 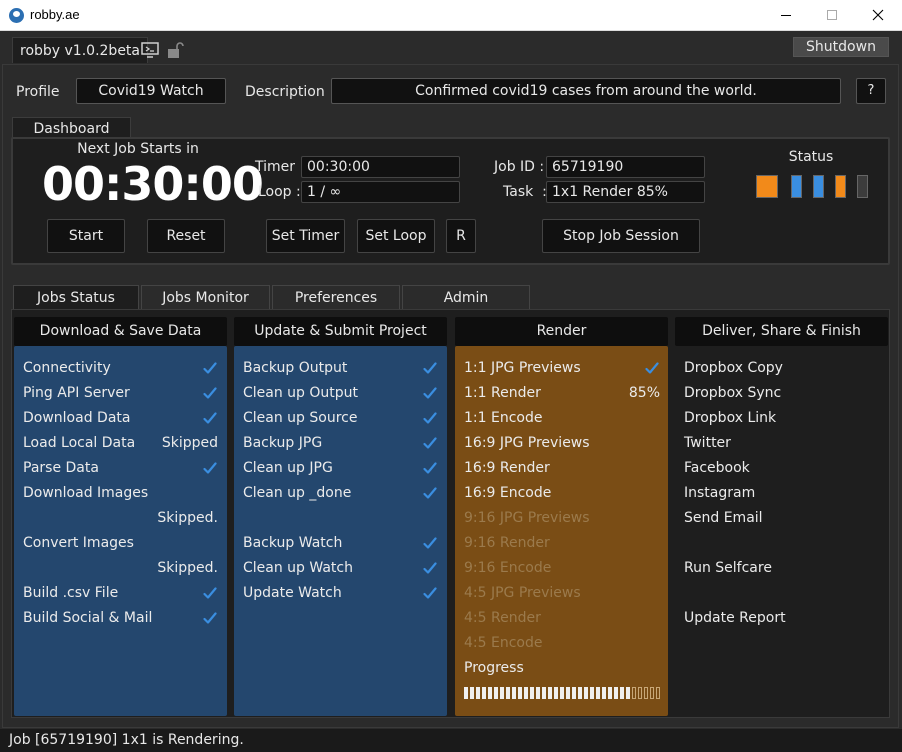 I want to click on maximize-icon, so click(x=832, y=15).